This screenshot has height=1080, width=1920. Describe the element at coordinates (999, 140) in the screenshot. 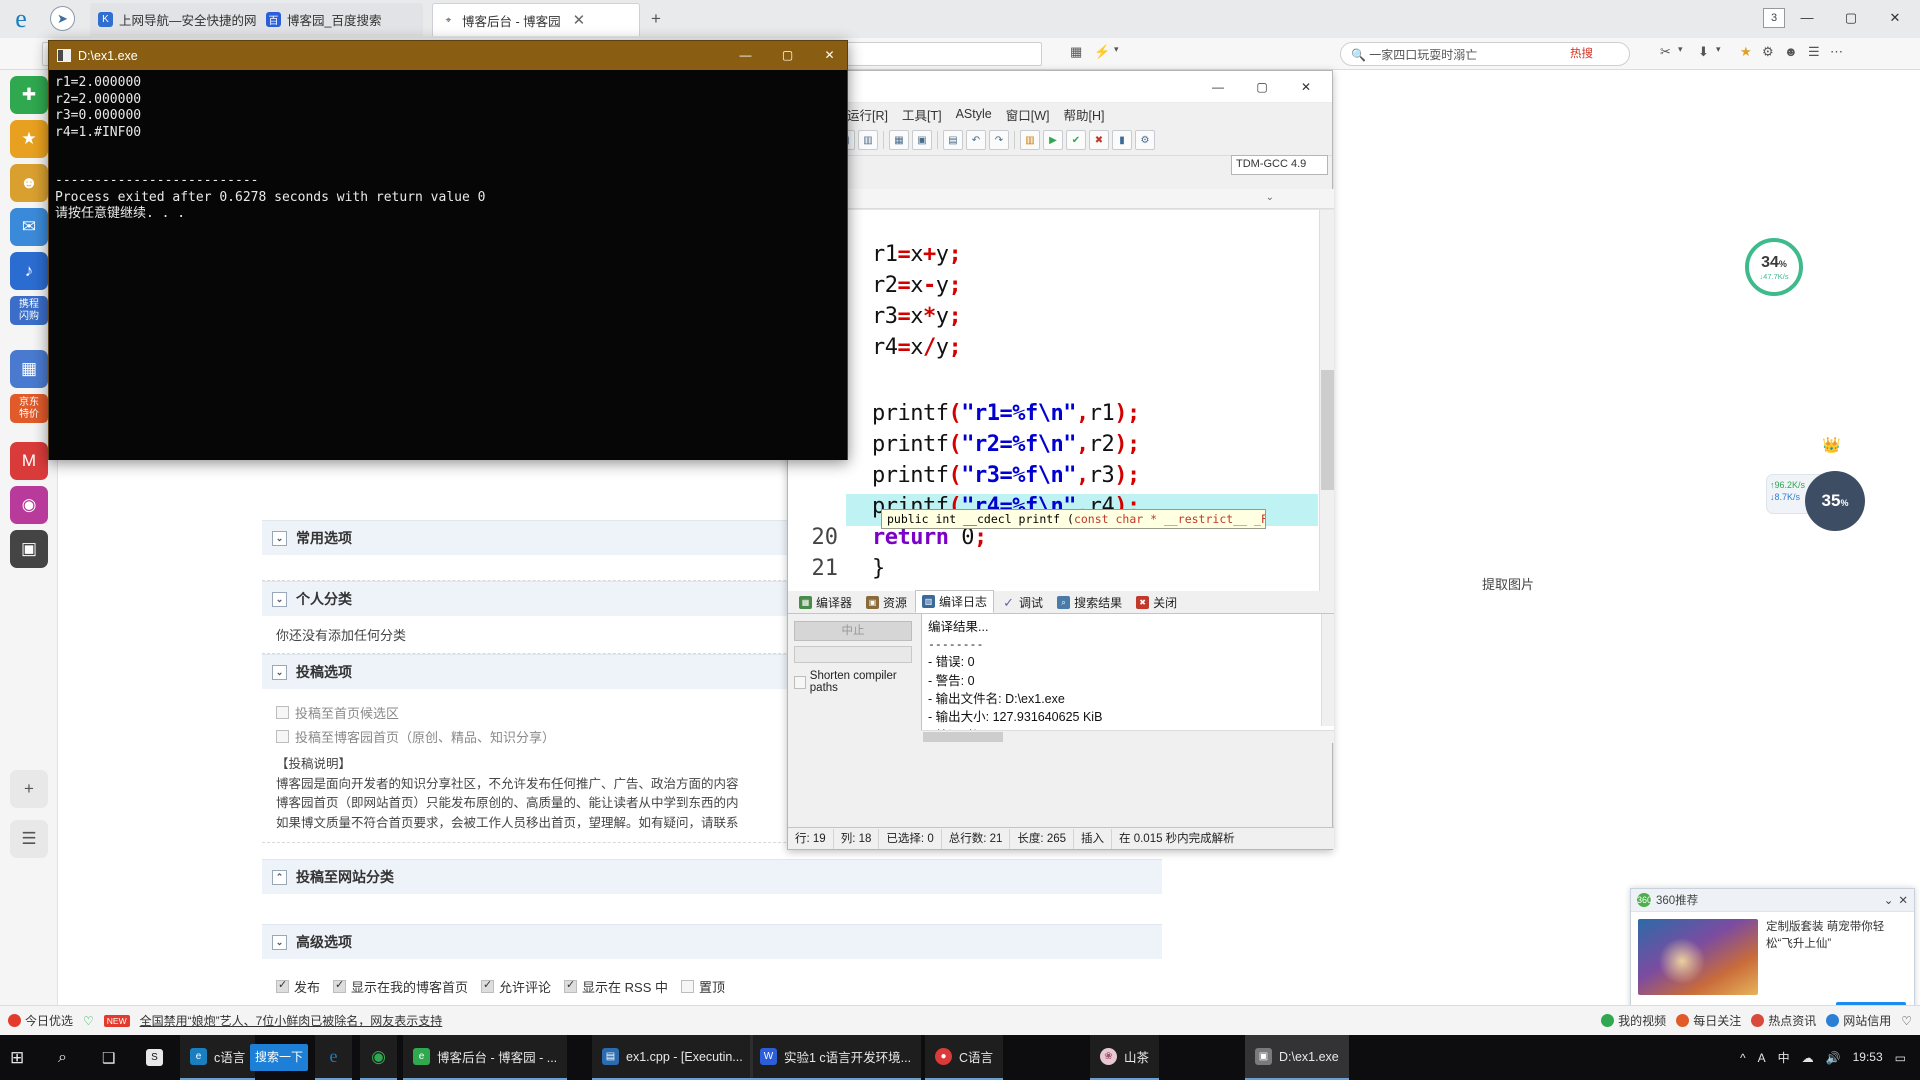

I see `redo-icon: ↷` at that location.